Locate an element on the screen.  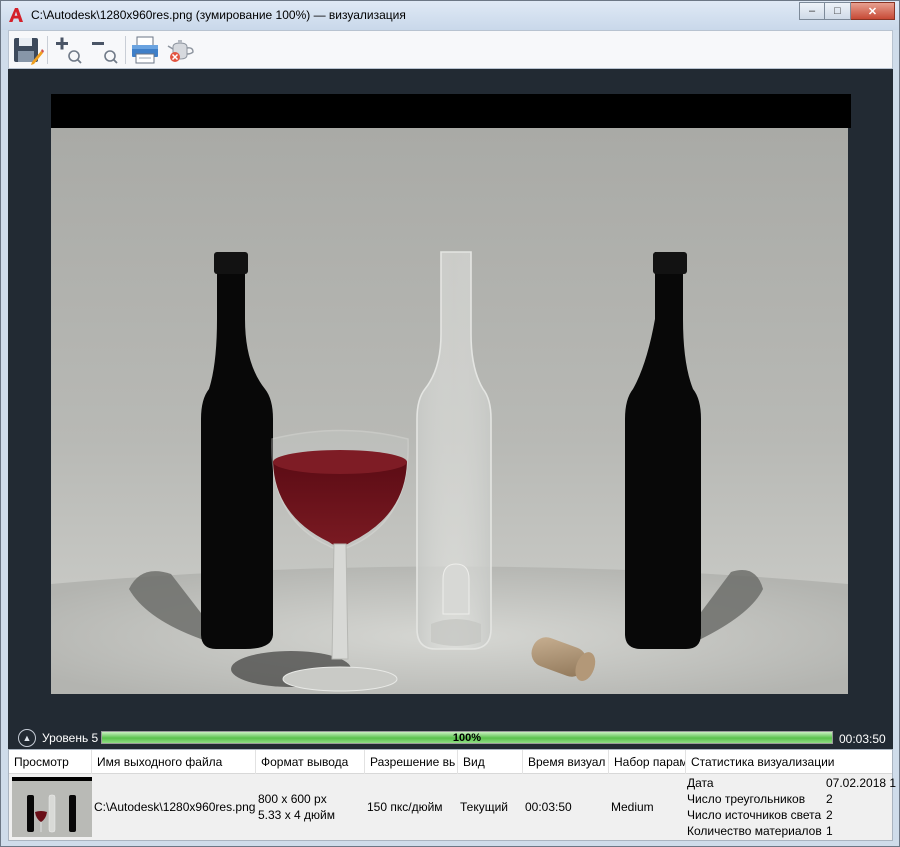
output-filename: C:\Autodesk\1280x960res.png is located at coordinates (175, 807).